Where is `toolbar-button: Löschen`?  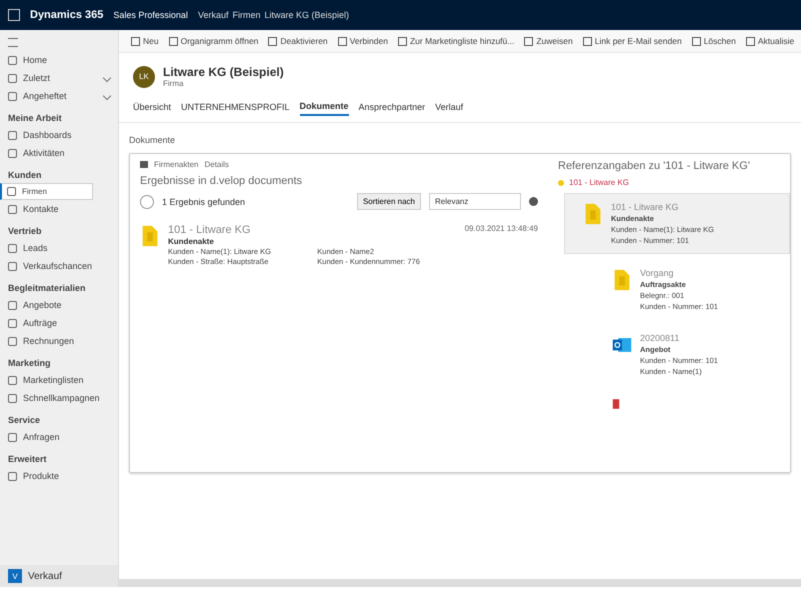 toolbar-button: Löschen is located at coordinates (714, 41).